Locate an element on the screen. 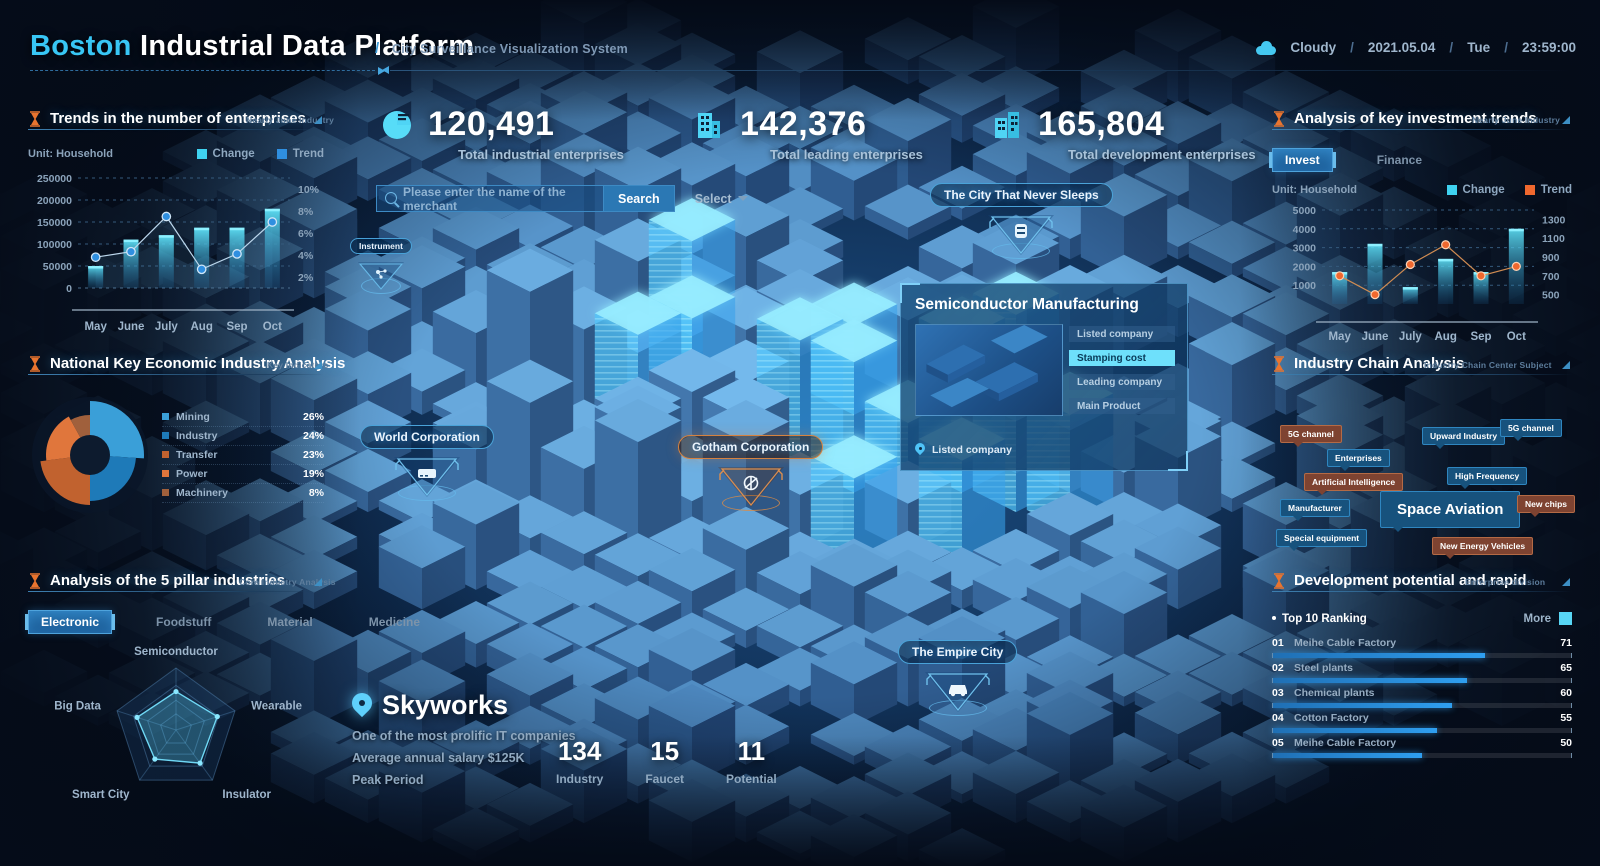 The width and height of the screenshot is (1600, 866). investment-tab-invest: Invest is located at coordinates (1302, 160).